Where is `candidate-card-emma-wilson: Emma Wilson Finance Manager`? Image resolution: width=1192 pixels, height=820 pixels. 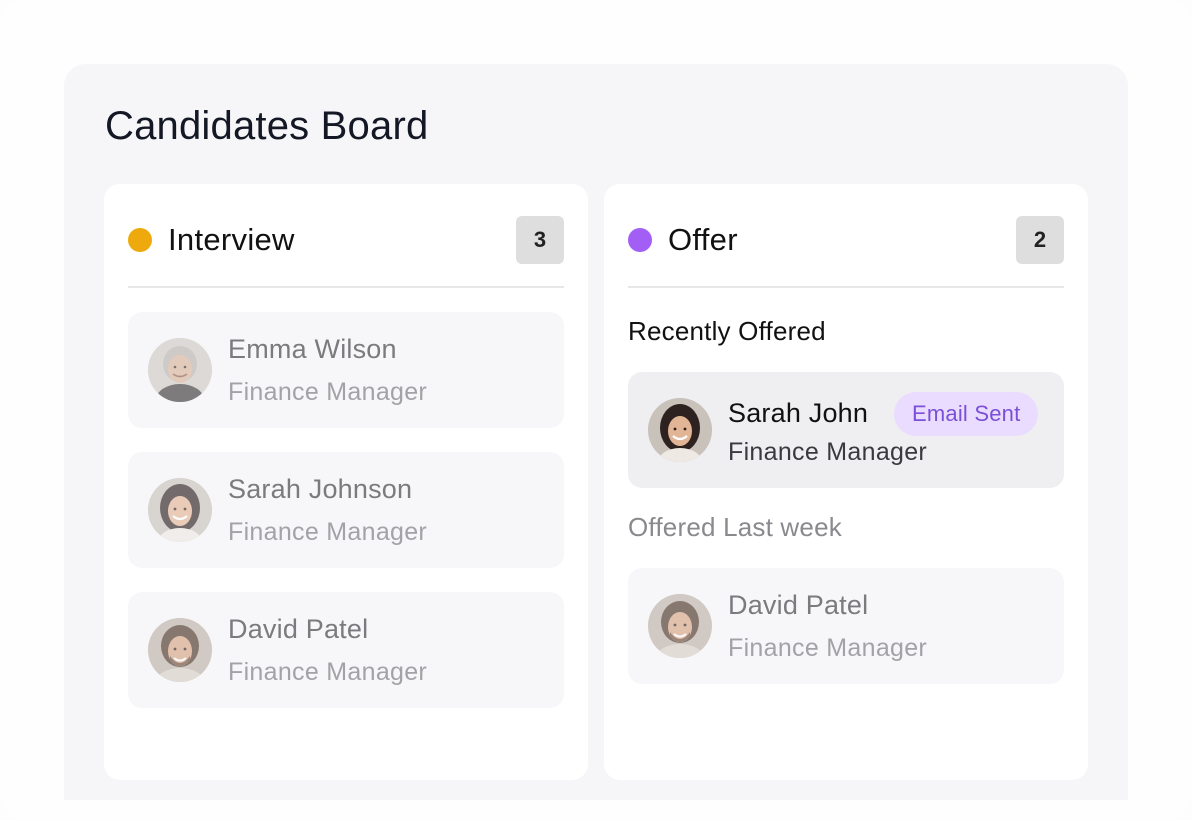
candidate-card-emma-wilson: Emma Wilson Finance Manager is located at coordinates (346, 370).